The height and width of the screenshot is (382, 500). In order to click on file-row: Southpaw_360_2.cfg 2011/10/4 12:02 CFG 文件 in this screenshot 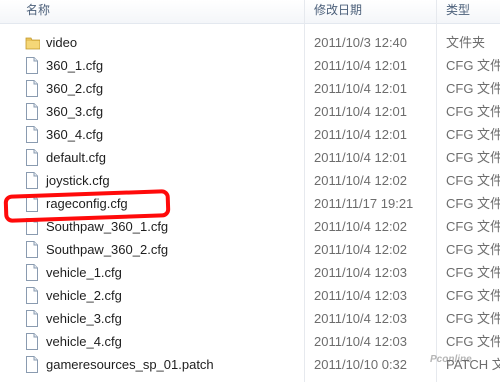, I will do `click(250, 249)`.